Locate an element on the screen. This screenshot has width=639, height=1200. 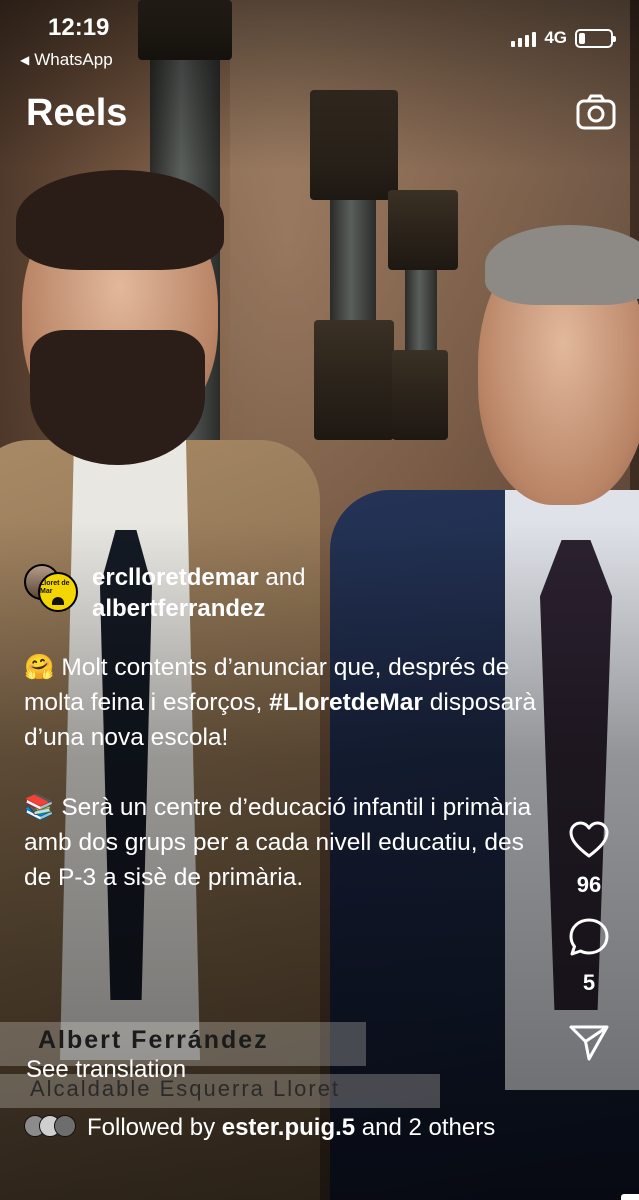
author-names: erclloretdemar and albertferrandez is located at coordinates (198, 593).